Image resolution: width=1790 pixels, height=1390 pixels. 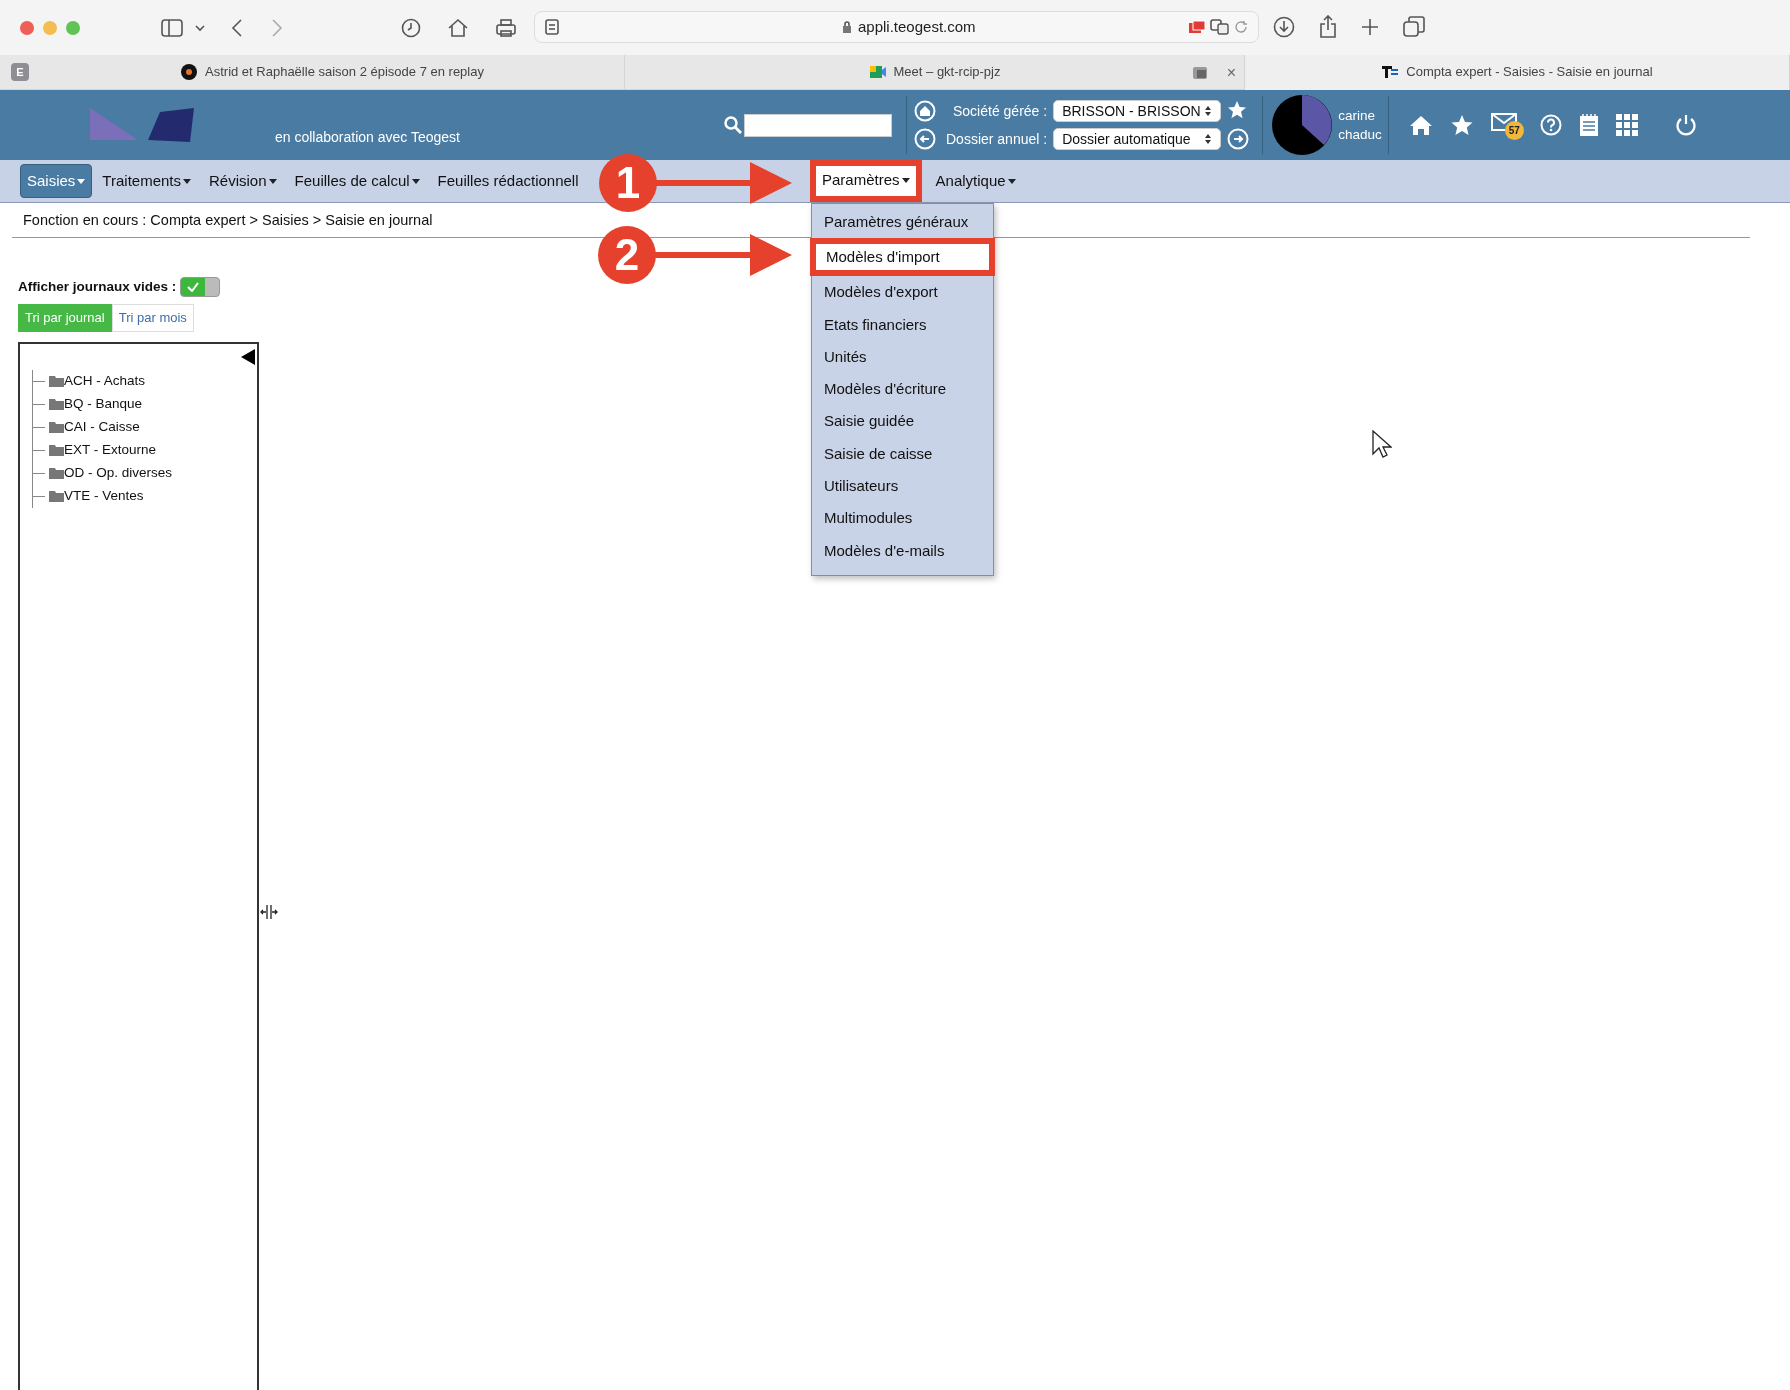 What do you see at coordinates (1302, 125) in the screenshot?
I see `avatar` at bounding box center [1302, 125].